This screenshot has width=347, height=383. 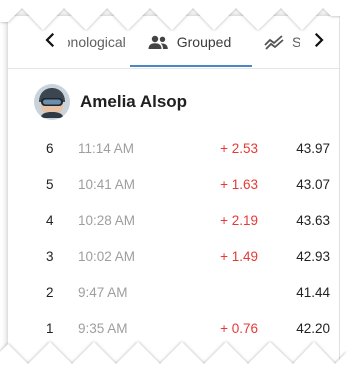 What do you see at coordinates (191, 66) in the screenshot?
I see `active-tab-indicator` at bounding box center [191, 66].